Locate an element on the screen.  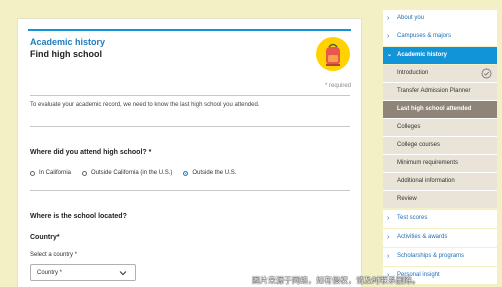
radio-label: In California is located at coordinates (55, 173).